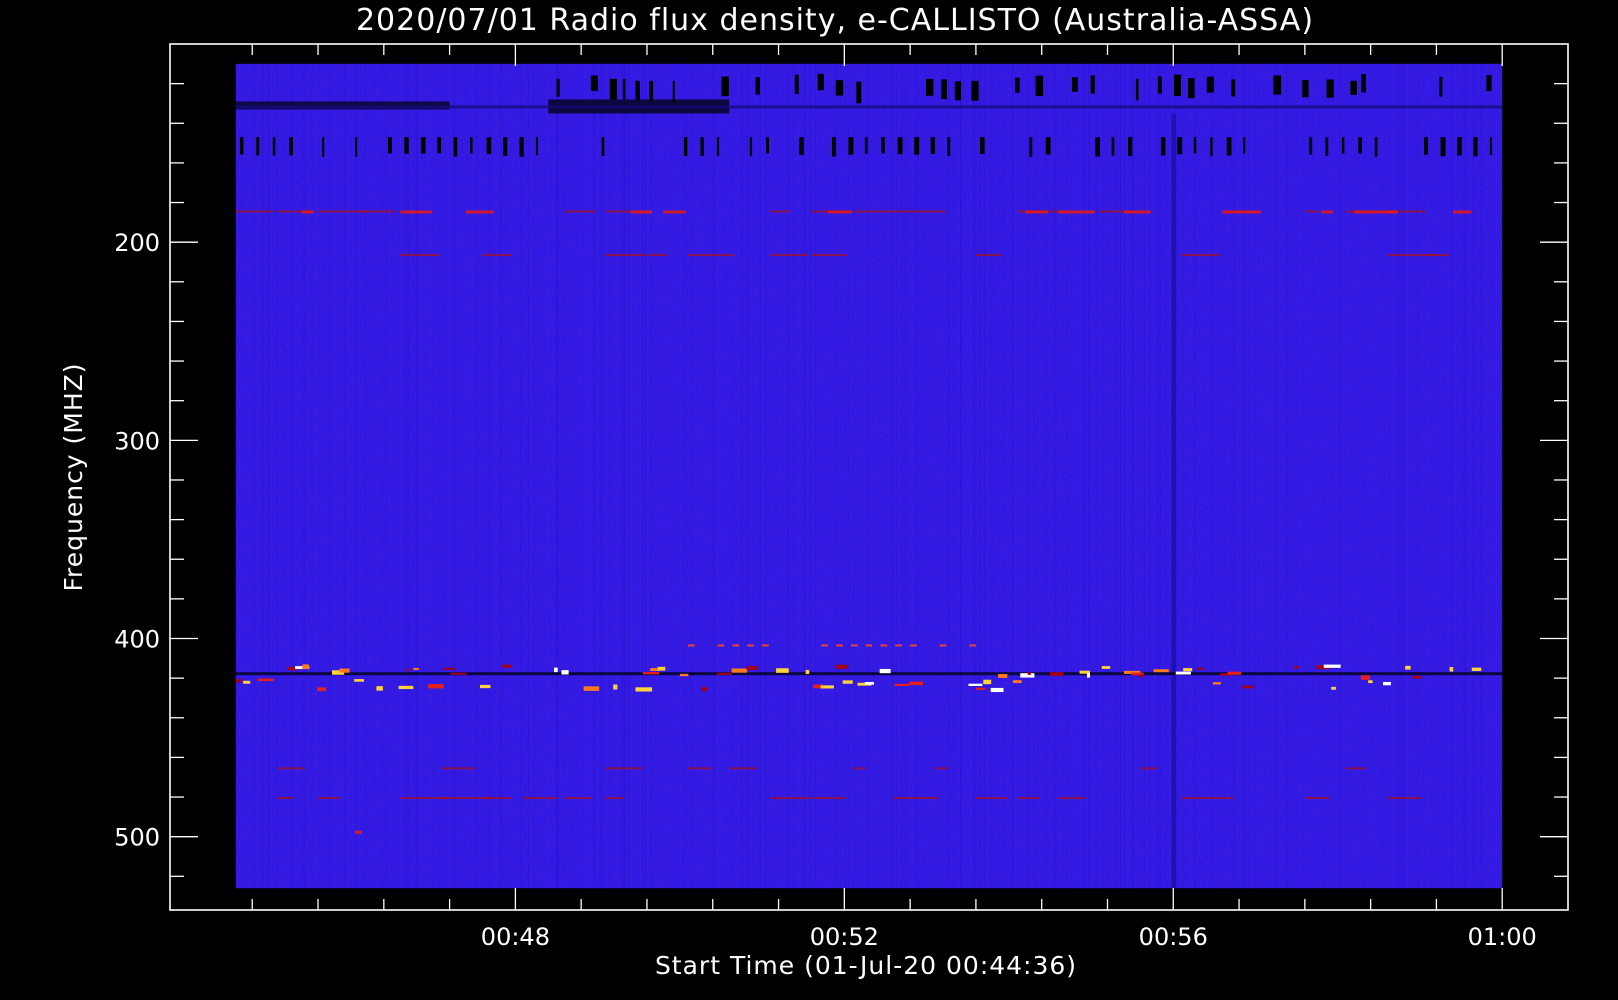 The height and width of the screenshot is (1000, 1618). Describe the element at coordinates (137, 838) in the screenshot. I see `y-tick-label: 500` at that location.